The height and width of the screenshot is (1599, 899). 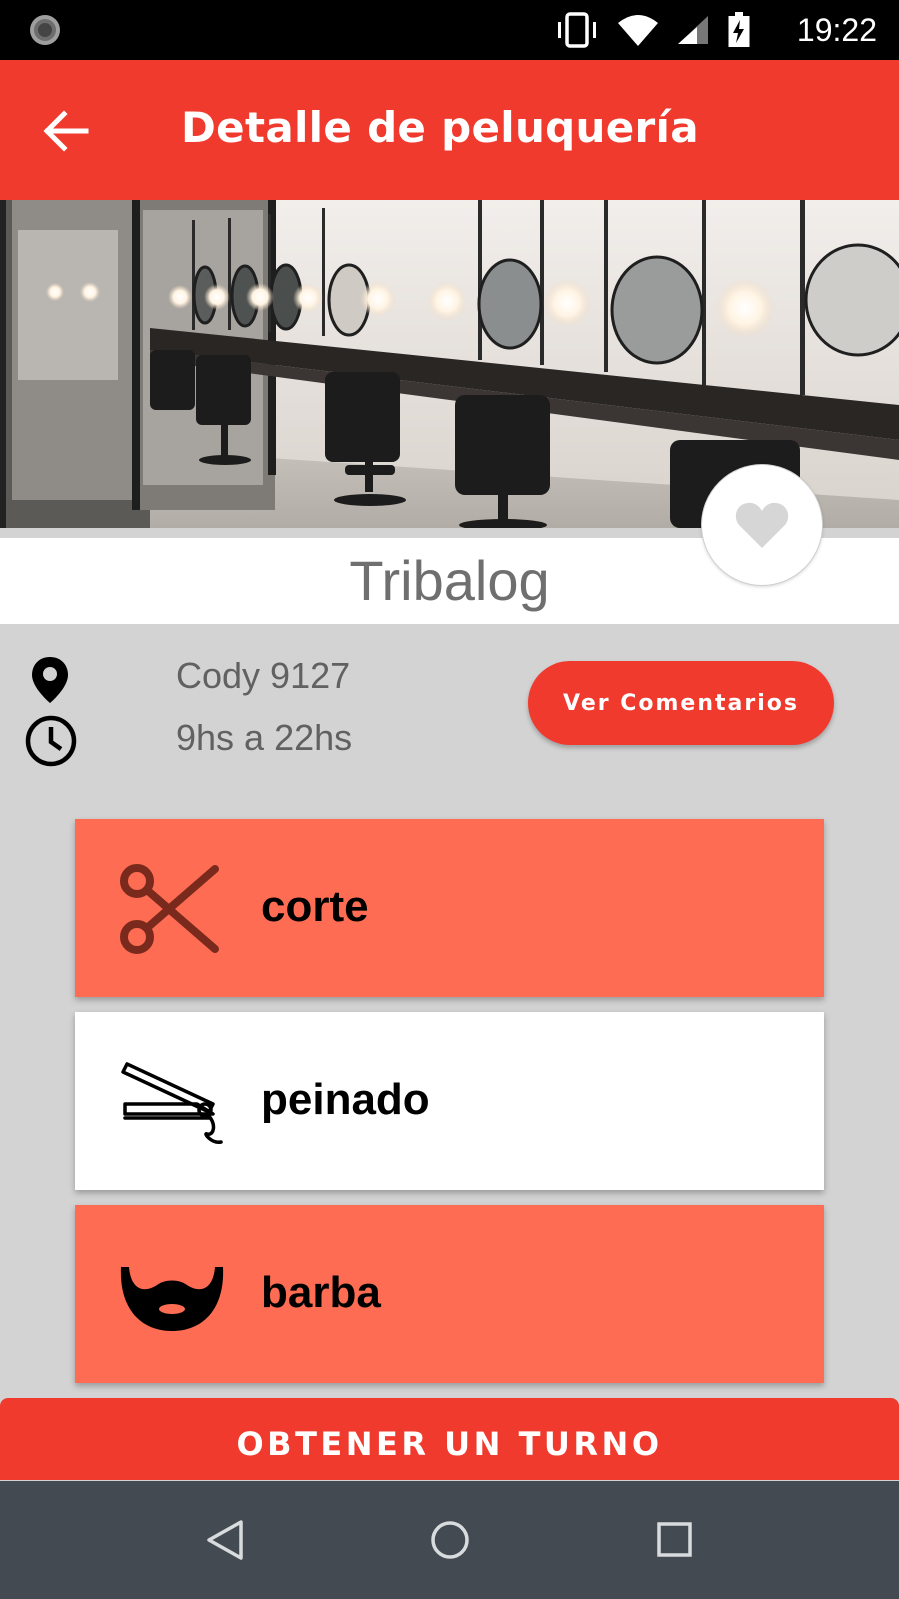 I want to click on nav-recents-icon, so click(x=674, y=1539).